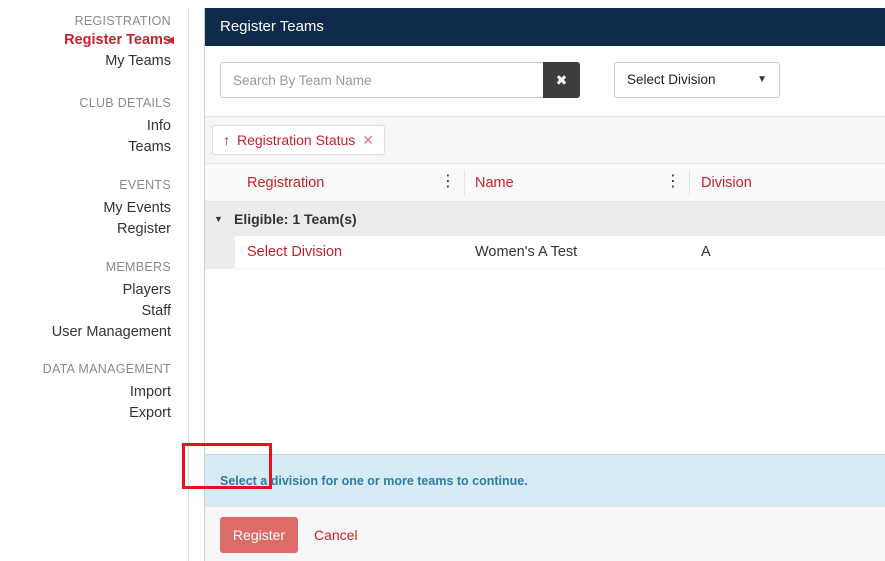 Image resolution: width=885 pixels, height=561 pixels. I want to click on panel-footer: Register Cancel, so click(545, 533).